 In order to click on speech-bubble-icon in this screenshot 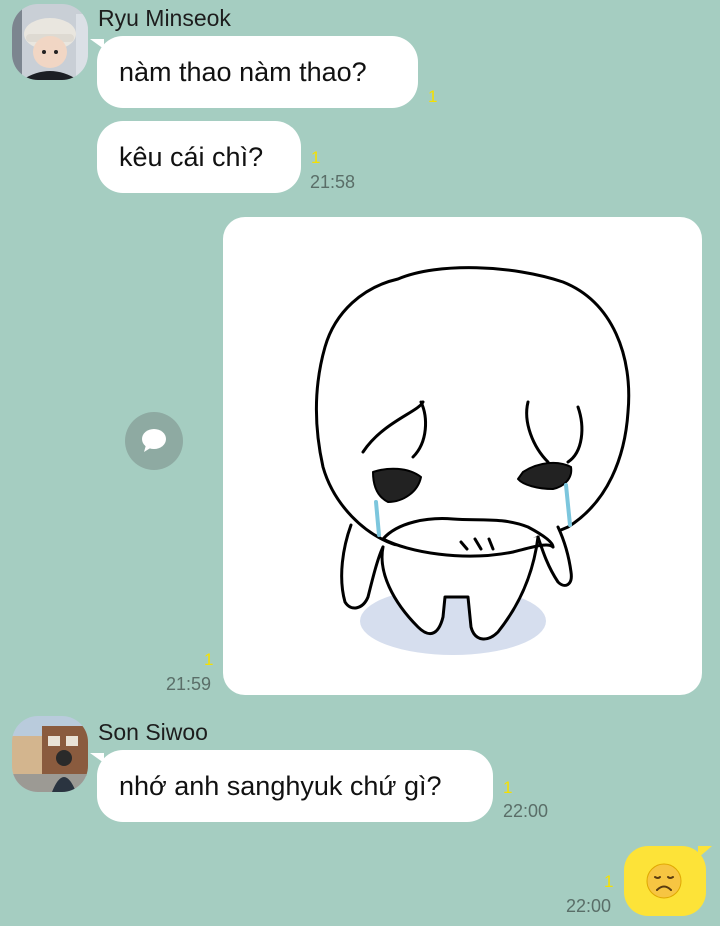, I will do `click(154, 440)`.